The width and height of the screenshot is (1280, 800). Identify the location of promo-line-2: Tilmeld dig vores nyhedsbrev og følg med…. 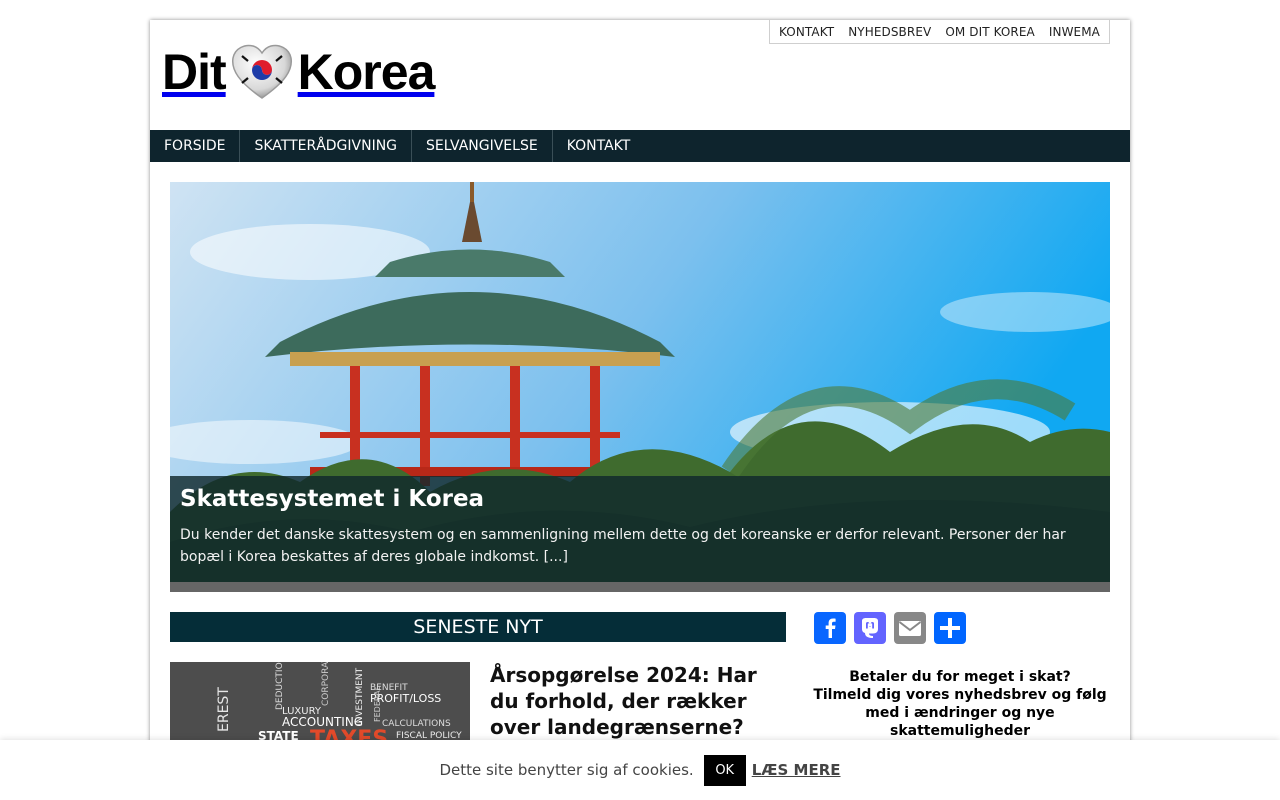
(960, 713).